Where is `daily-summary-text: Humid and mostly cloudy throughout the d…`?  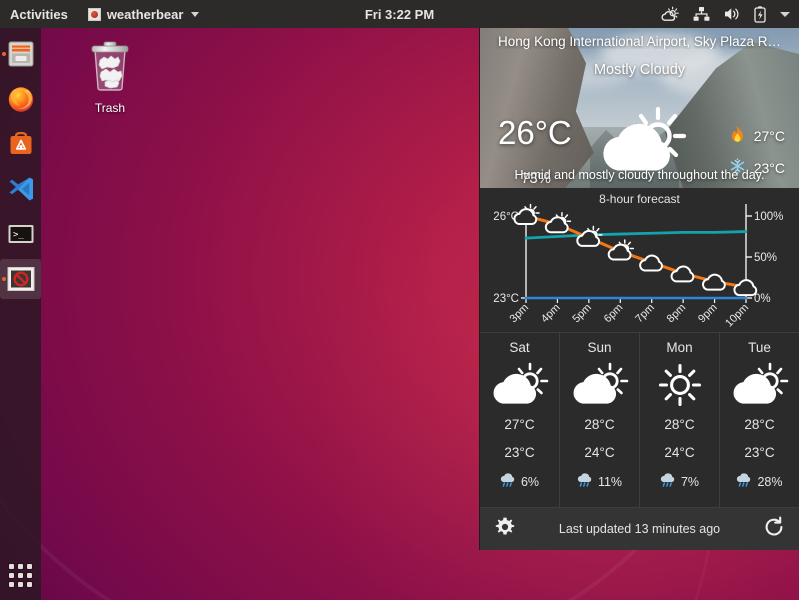
daily-summary-text: Humid and mostly cloudy throughout the d… is located at coordinates (639, 175).